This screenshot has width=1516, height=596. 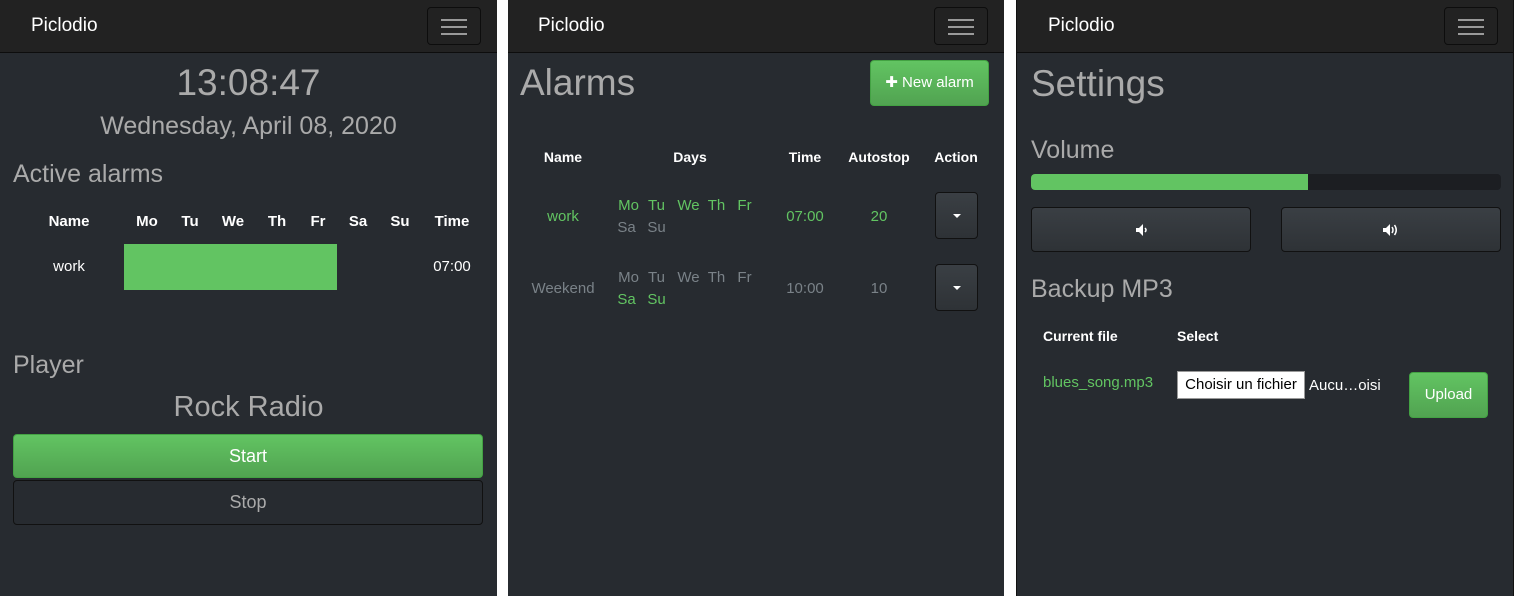 What do you see at coordinates (1345, 385) in the screenshot?
I see `no-file-chosen-label: Aucu…oisi` at bounding box center [1345, 385].